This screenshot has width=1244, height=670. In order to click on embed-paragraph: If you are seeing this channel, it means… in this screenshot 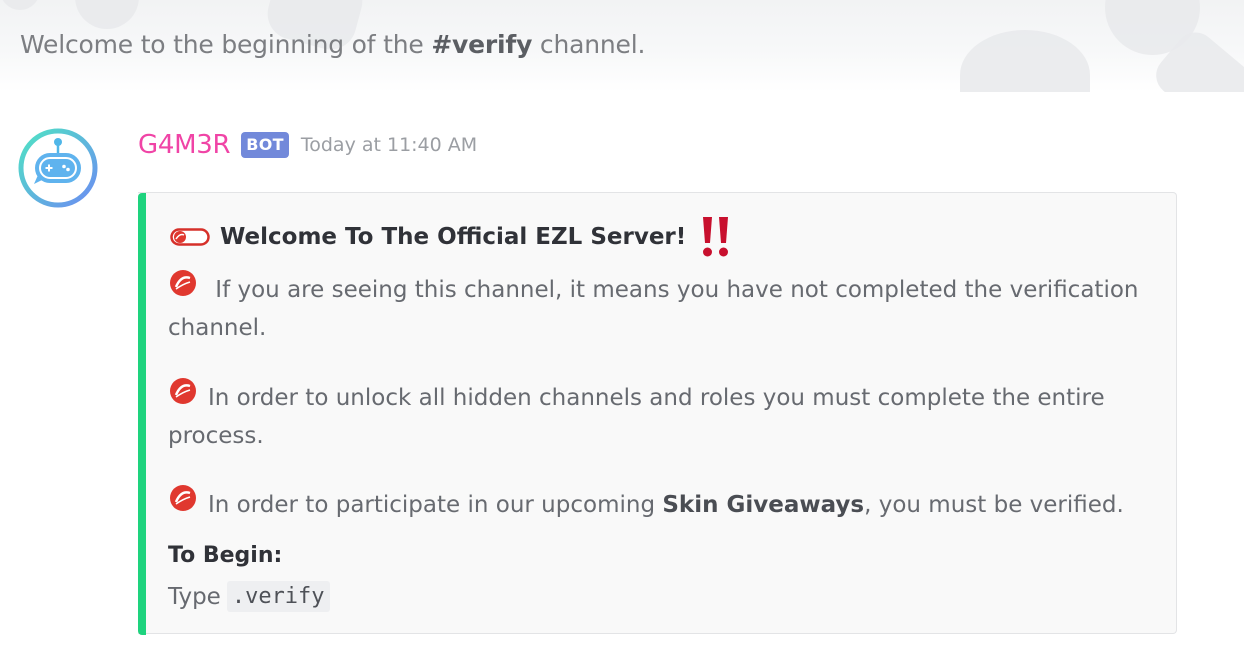, I will do `click(663, 308)`.